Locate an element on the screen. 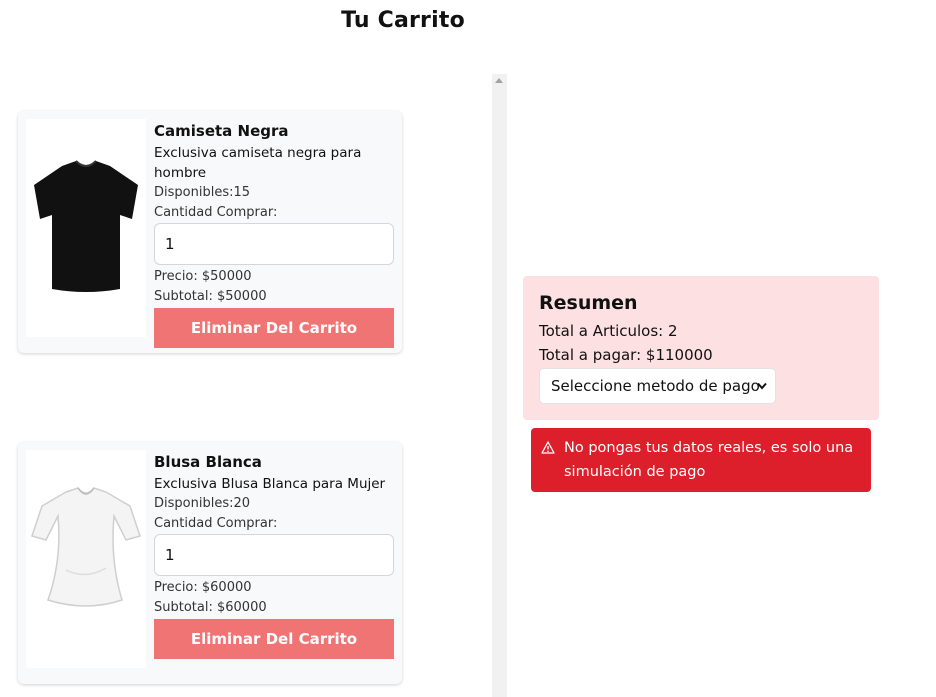 This screenshot has width=936, height=697. total-items: Total a Articulos: 2 is located at coordinates (608, 331).